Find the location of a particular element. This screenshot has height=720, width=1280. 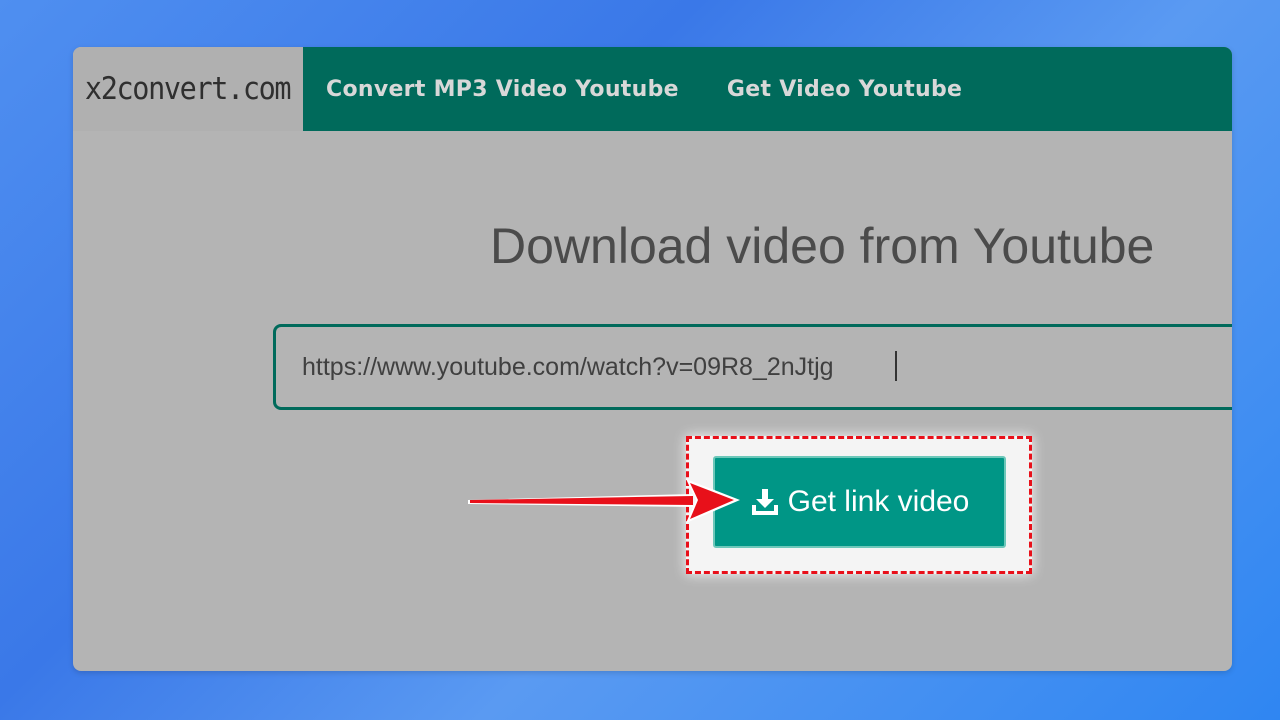

get-link-video-label: Get link video is located at coordinates (878, 501).